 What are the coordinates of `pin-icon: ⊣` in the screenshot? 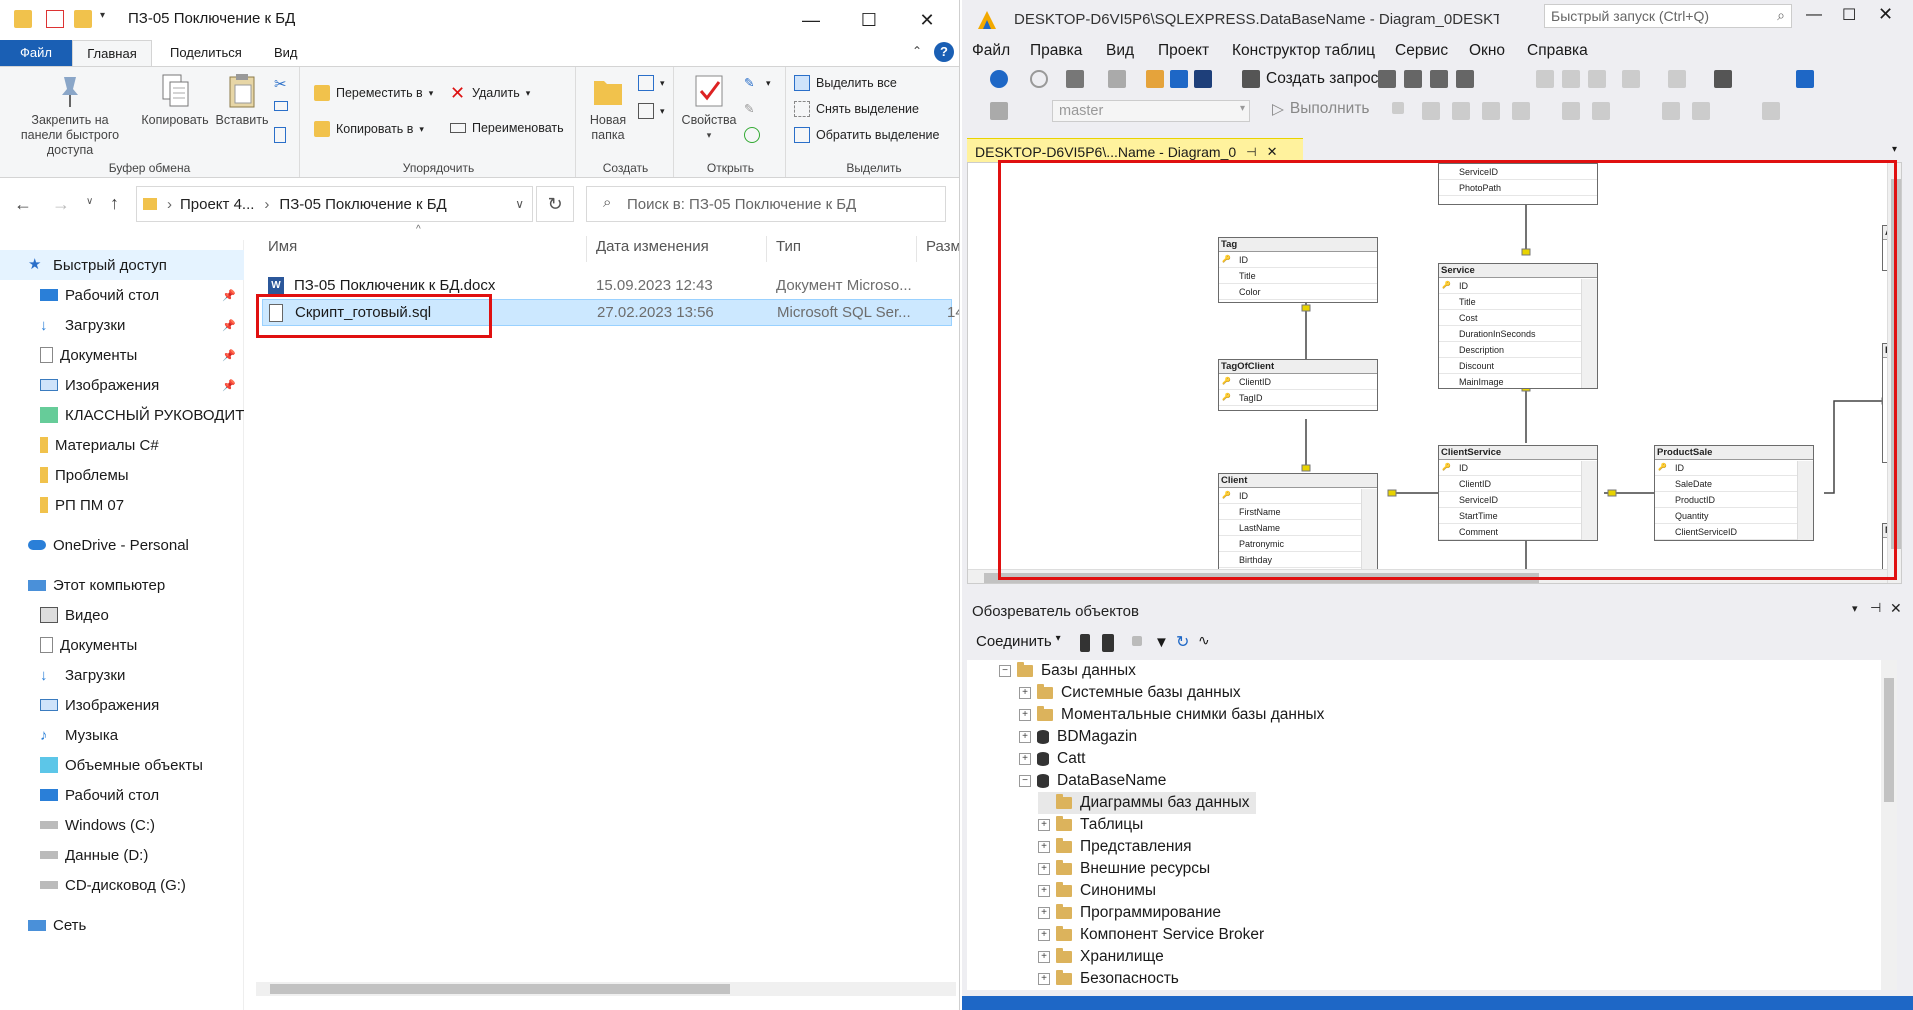 It's located at (1875, 608).